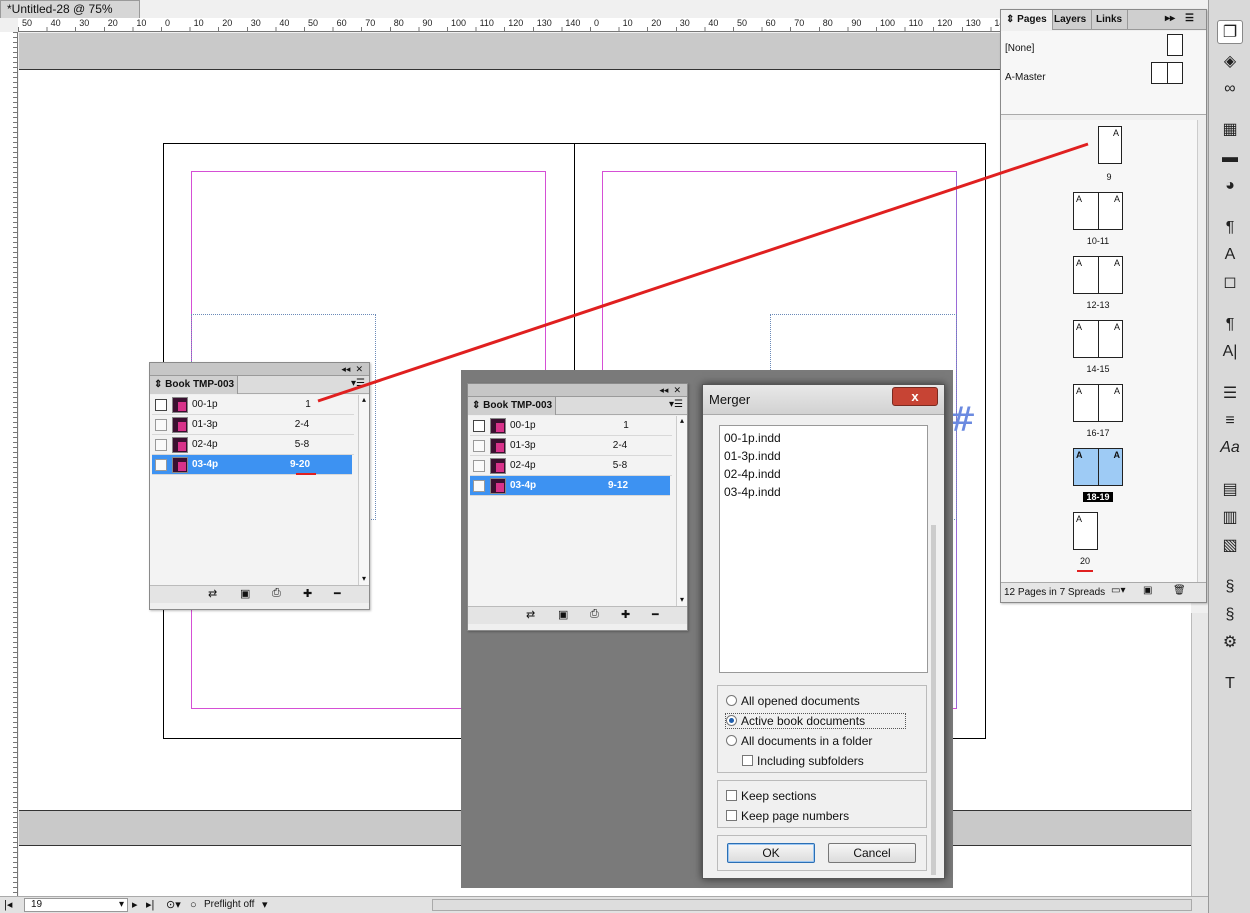  Describe the element at coordinates (812, 905) in the screenshot. I see `horizontal-scrollbar` at that location.